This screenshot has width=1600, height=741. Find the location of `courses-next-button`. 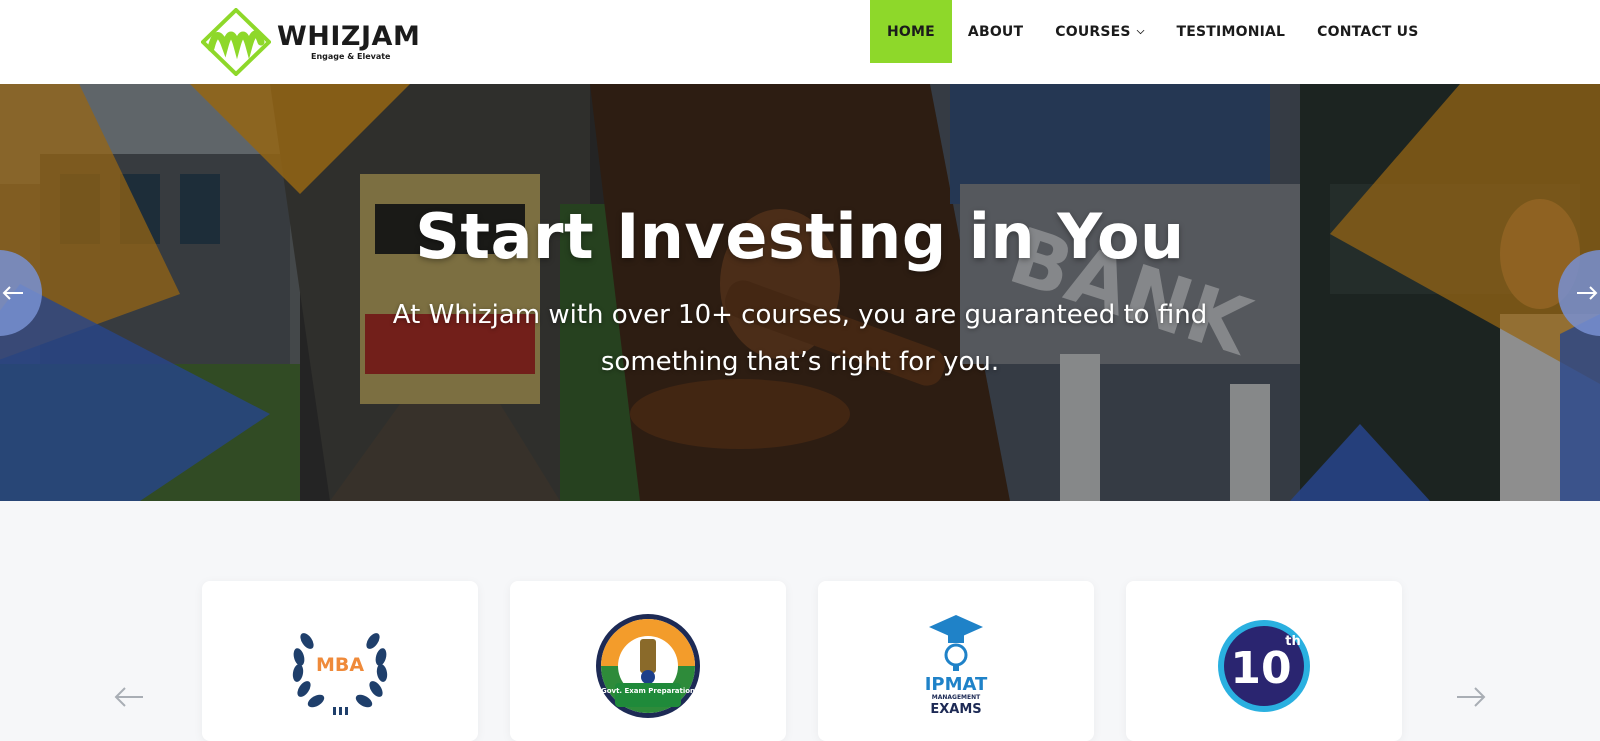

courses-next-button is located at coordinates (1473, 700).